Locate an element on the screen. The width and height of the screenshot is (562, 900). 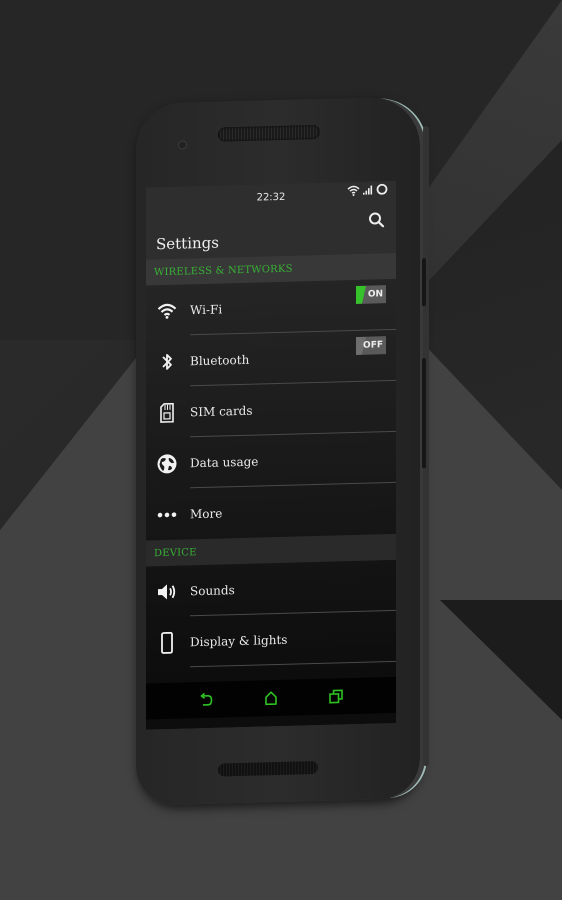
settings-item-more: More is located at coordinates (271, 512).